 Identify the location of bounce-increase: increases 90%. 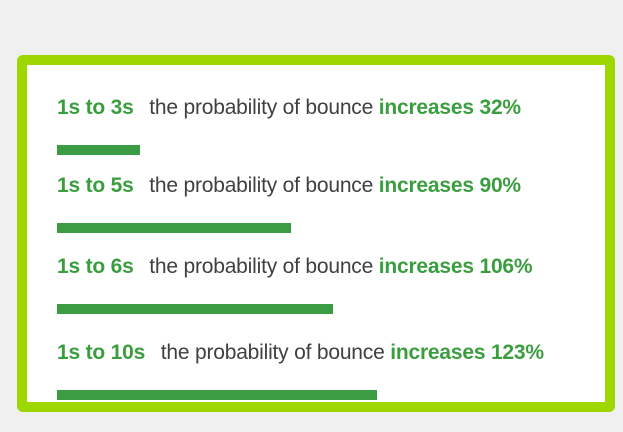
(449, 185).